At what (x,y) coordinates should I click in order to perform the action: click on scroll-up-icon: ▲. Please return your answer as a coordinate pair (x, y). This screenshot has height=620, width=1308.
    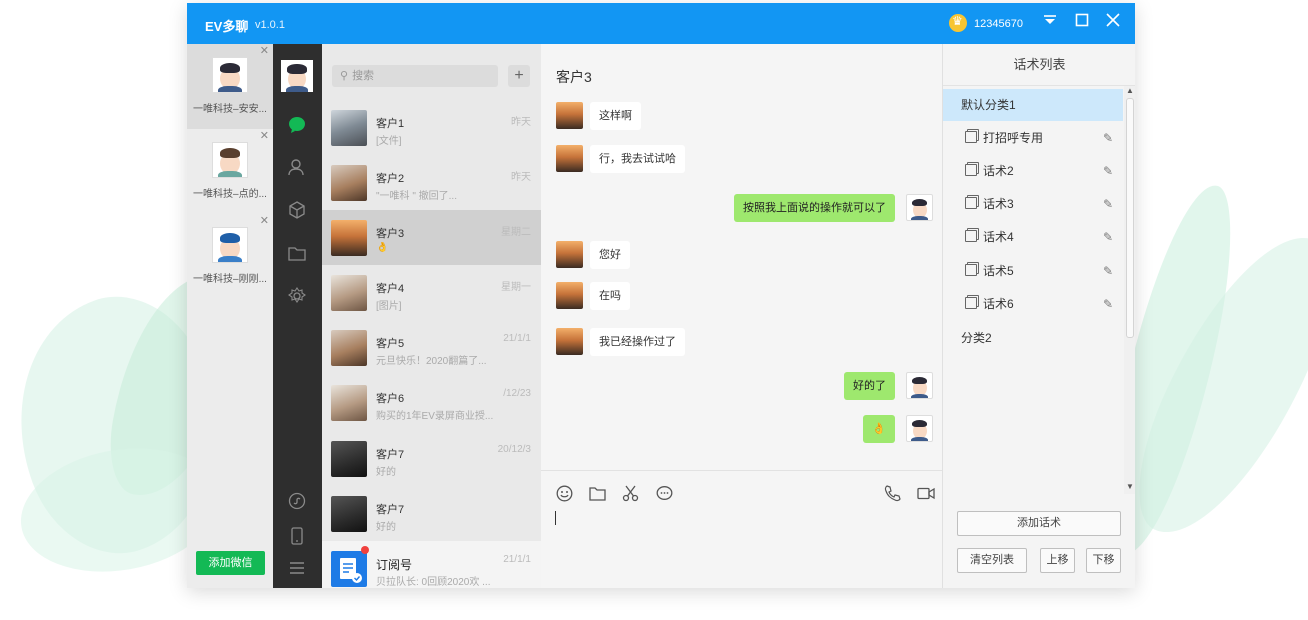
    Looking at the image, I should click on (1130, 90).